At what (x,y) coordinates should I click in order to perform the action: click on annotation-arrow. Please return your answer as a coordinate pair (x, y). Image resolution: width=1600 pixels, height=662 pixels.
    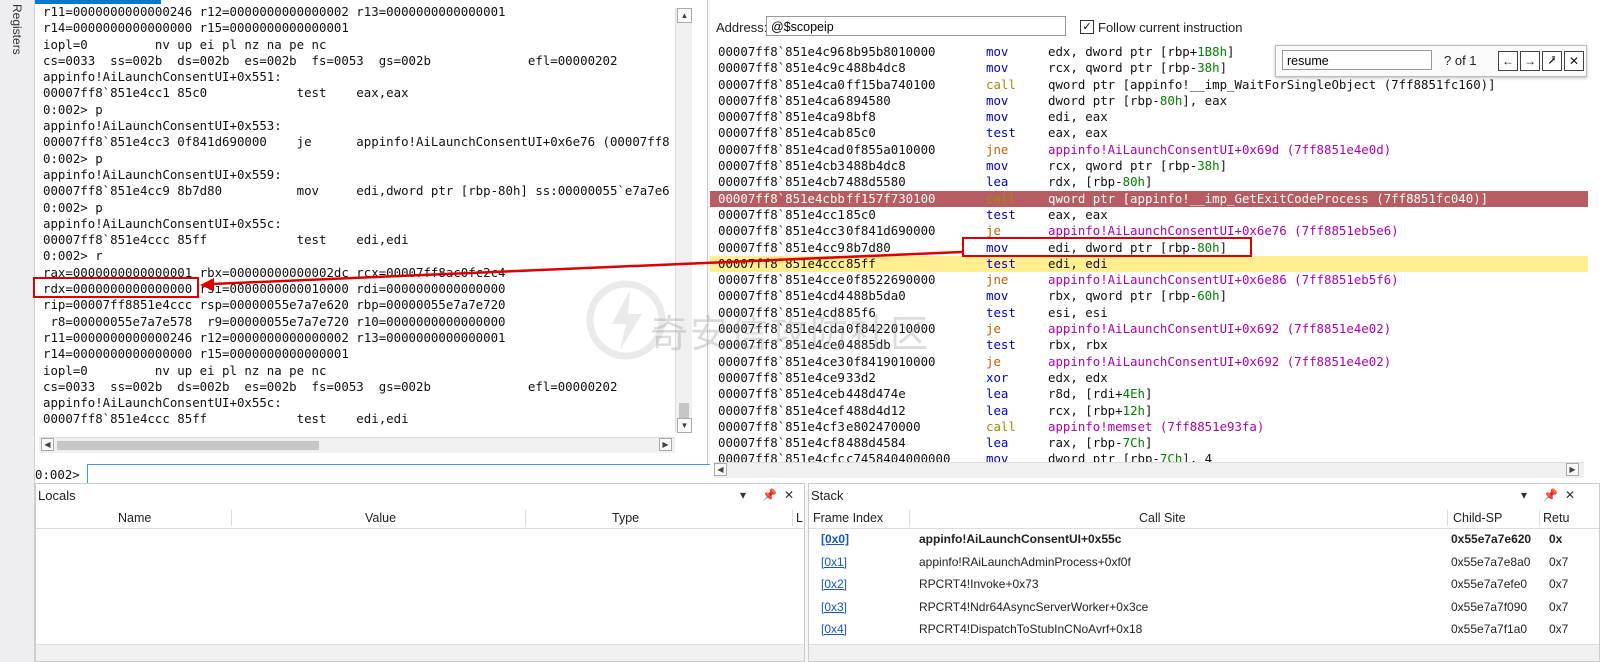
    Looking at the image, I should click on (581, 270).